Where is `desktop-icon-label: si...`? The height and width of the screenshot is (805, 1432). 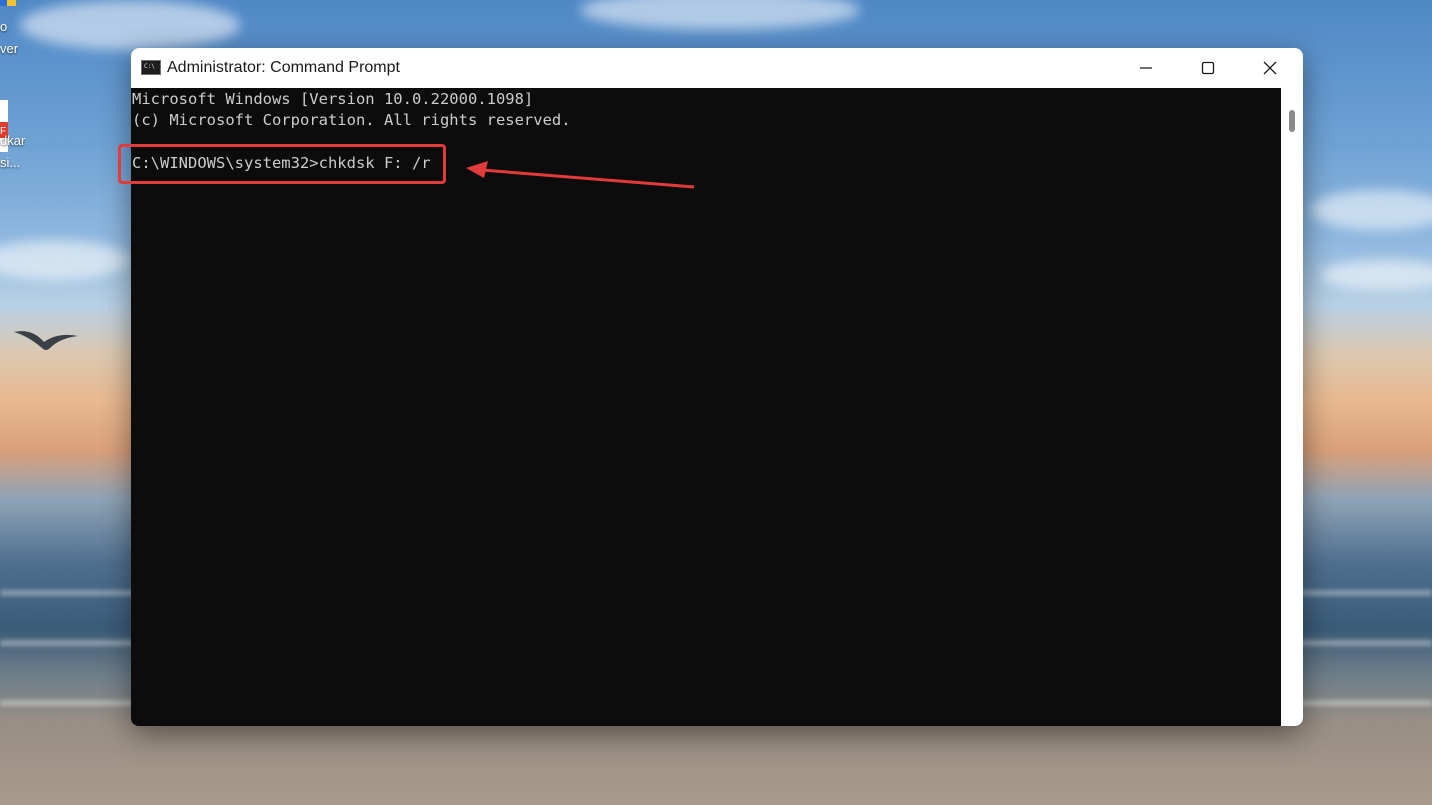 desktop-icon-label: si... is located at coordinates (10, 162).